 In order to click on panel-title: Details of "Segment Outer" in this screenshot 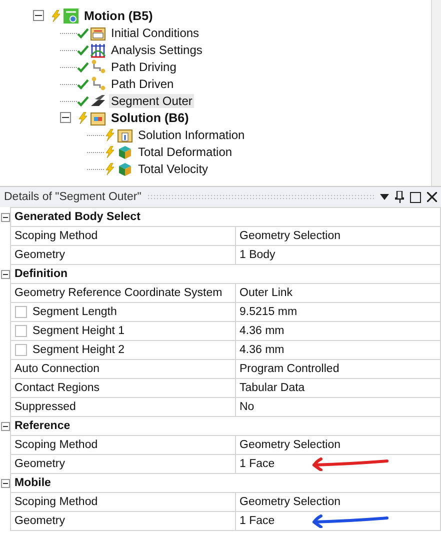, I will do `click(73, 197)`.